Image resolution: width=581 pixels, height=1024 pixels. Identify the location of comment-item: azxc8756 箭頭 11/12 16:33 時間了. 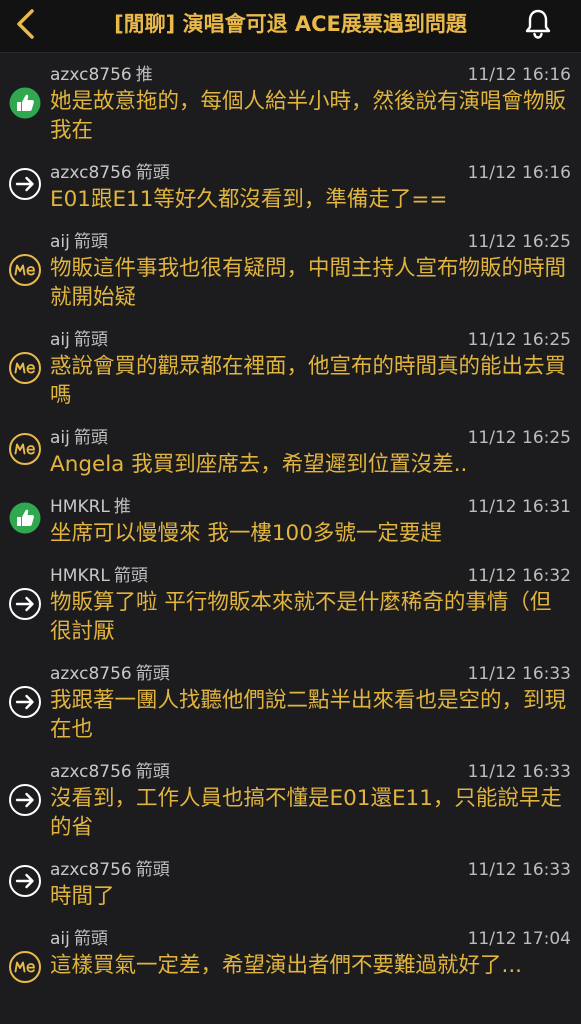
(290, 882).